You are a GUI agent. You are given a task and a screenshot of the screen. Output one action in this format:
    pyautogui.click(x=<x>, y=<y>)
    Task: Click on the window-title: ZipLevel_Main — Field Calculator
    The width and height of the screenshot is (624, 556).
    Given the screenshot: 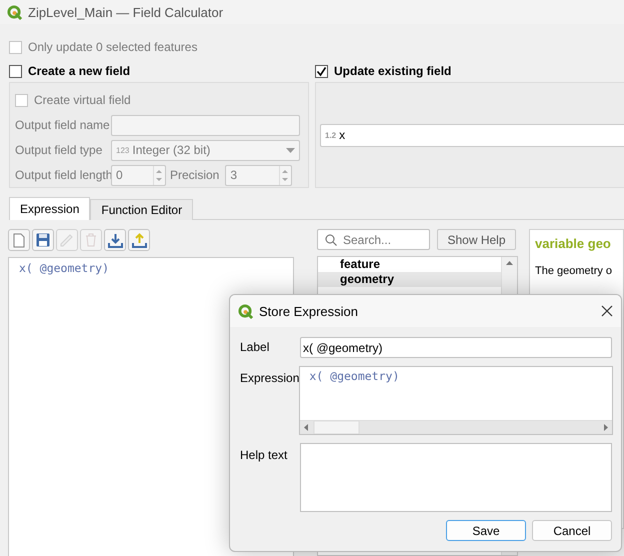 What is the action you would take?
    pyautogui.click(x=126, y=12)
    